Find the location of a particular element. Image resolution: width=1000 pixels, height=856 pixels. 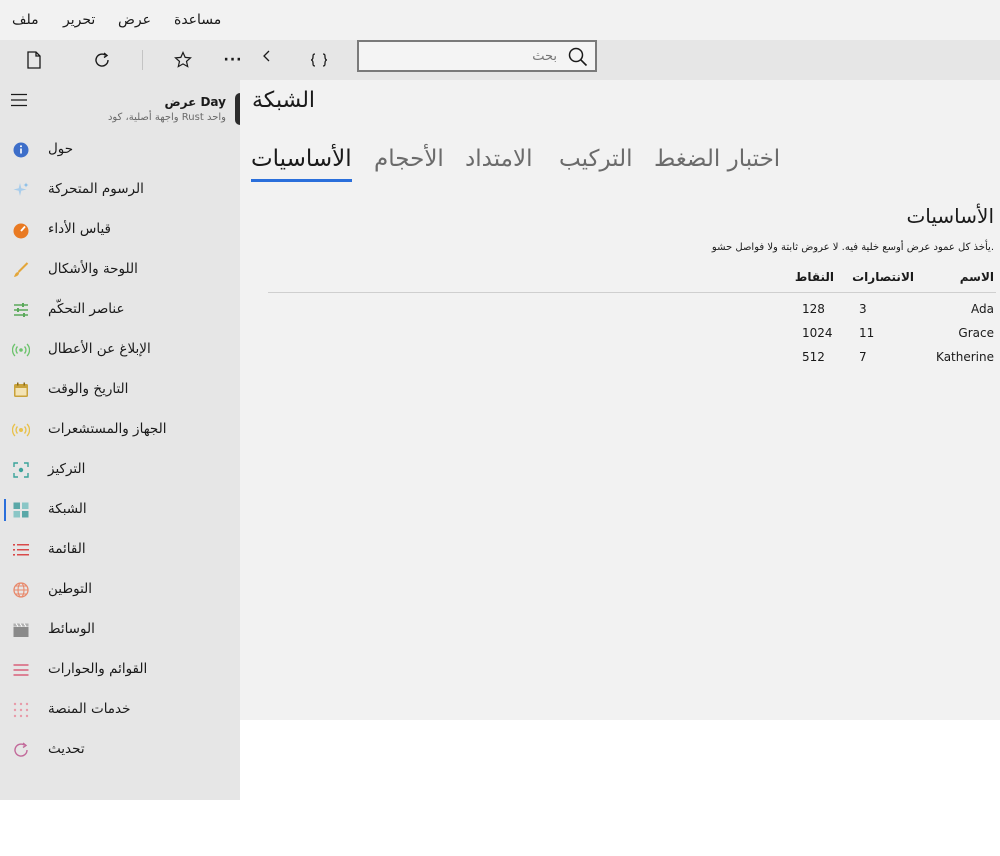

grid-icon is located at coordinates (21, 510).